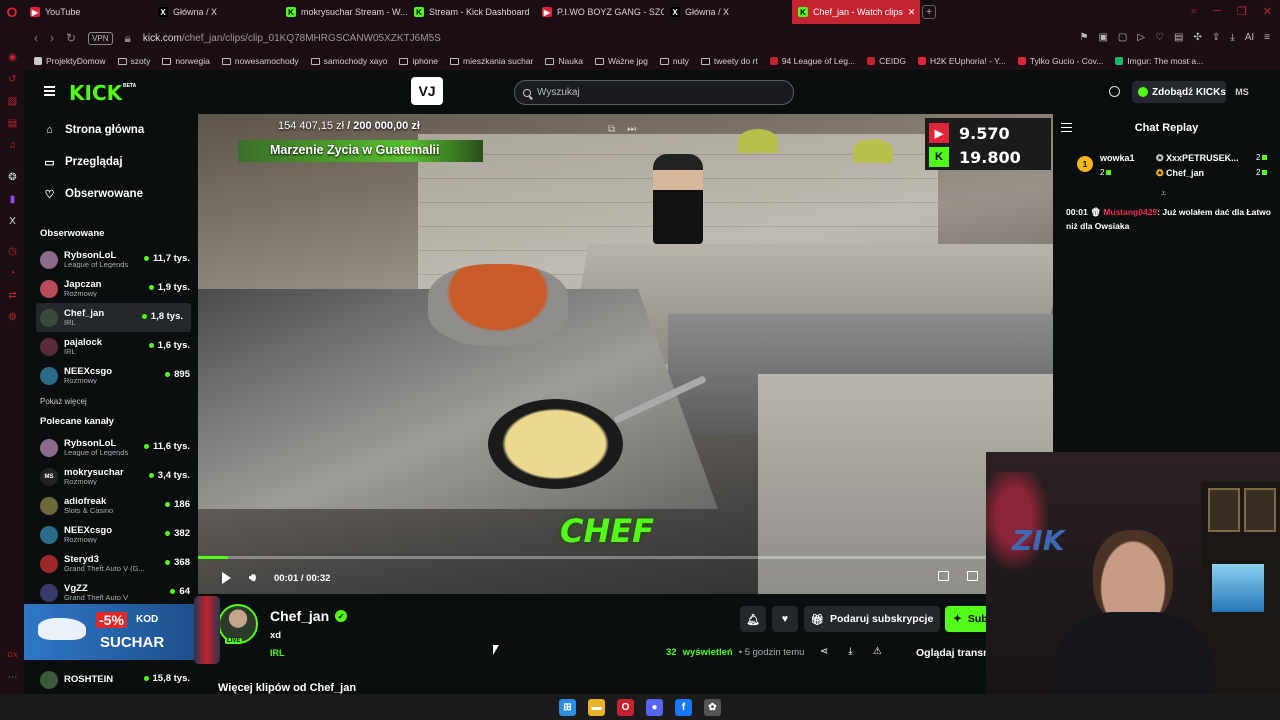 This screenshot has width=1280, height=720. I want to click on browser-tab: K Stream - Kick Dashboard, so click(472, 12).